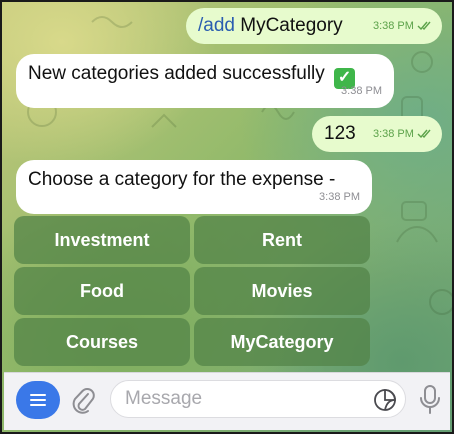  Describe the element at coordinates (102, 342) in the screenshot. I see `keyboard-button-courses: Courses` at that location.